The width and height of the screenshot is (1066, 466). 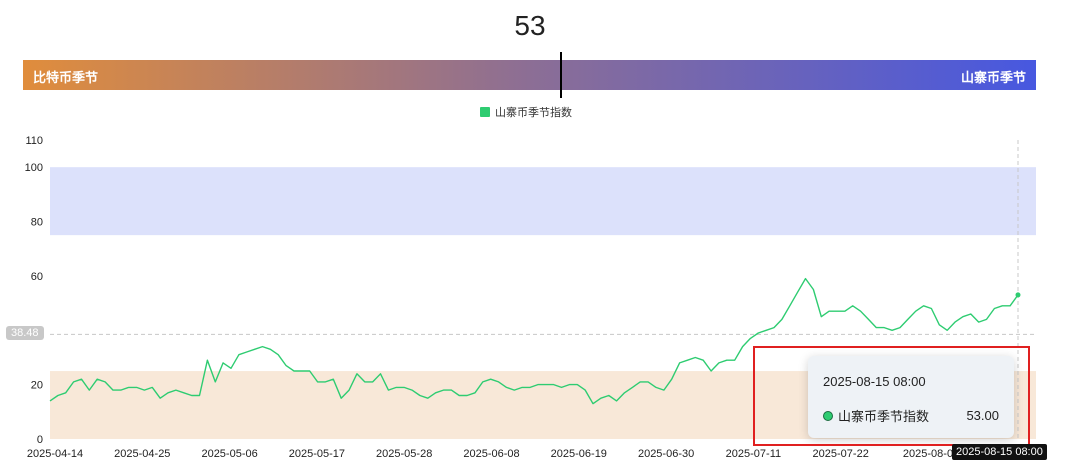 What do you see at coordinates (543, 201) in the screenshot?
I see `altcoin-season-band` at bounding box center [543, 201].